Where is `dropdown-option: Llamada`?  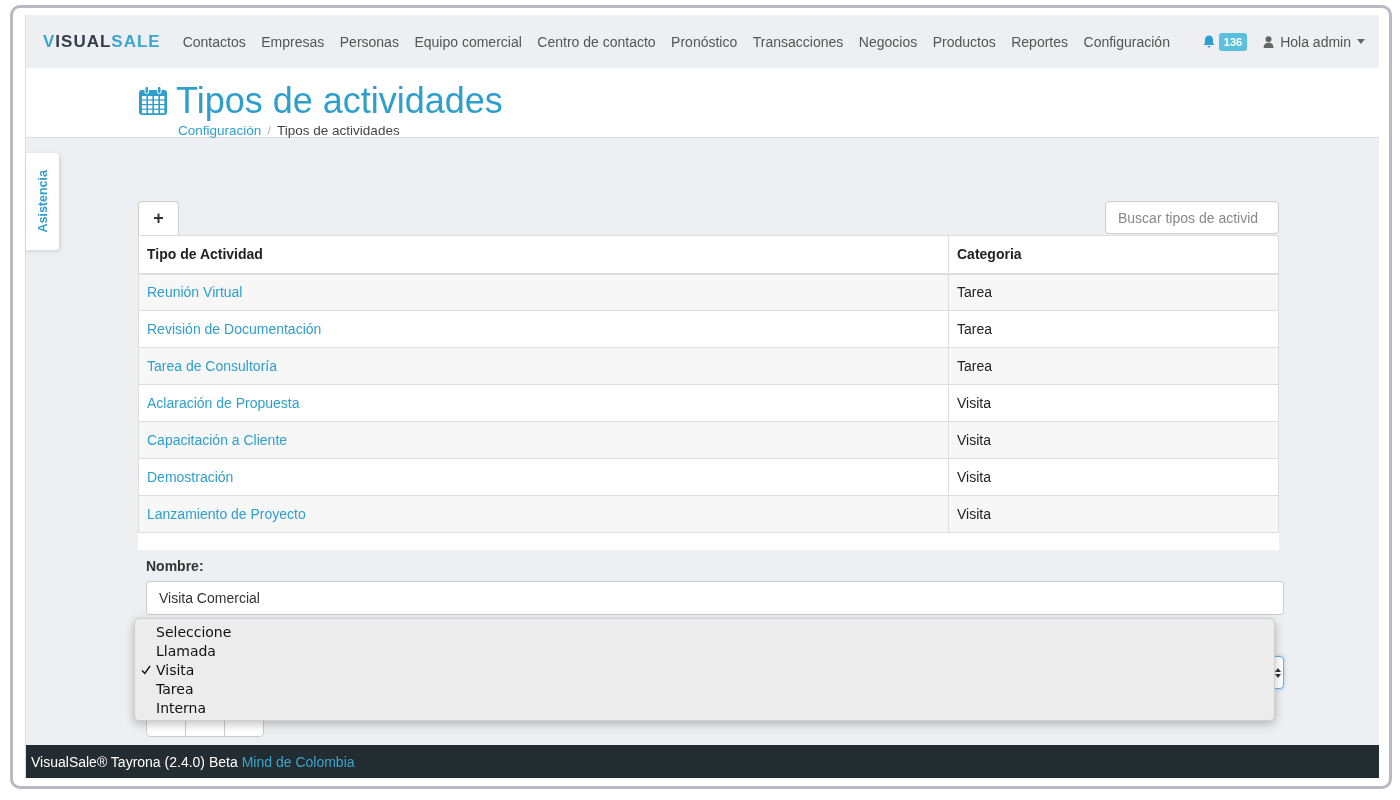
dropdown-option: Llamada is located at coordinates (186, 650).